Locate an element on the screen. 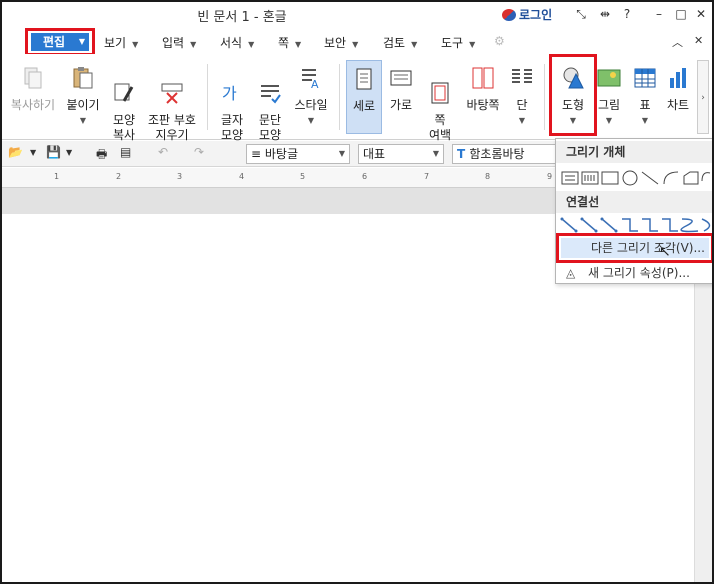 This screenshot has width=714, height=584. menu-insert: 입력 ▼ is located at coordinates (179, 42).